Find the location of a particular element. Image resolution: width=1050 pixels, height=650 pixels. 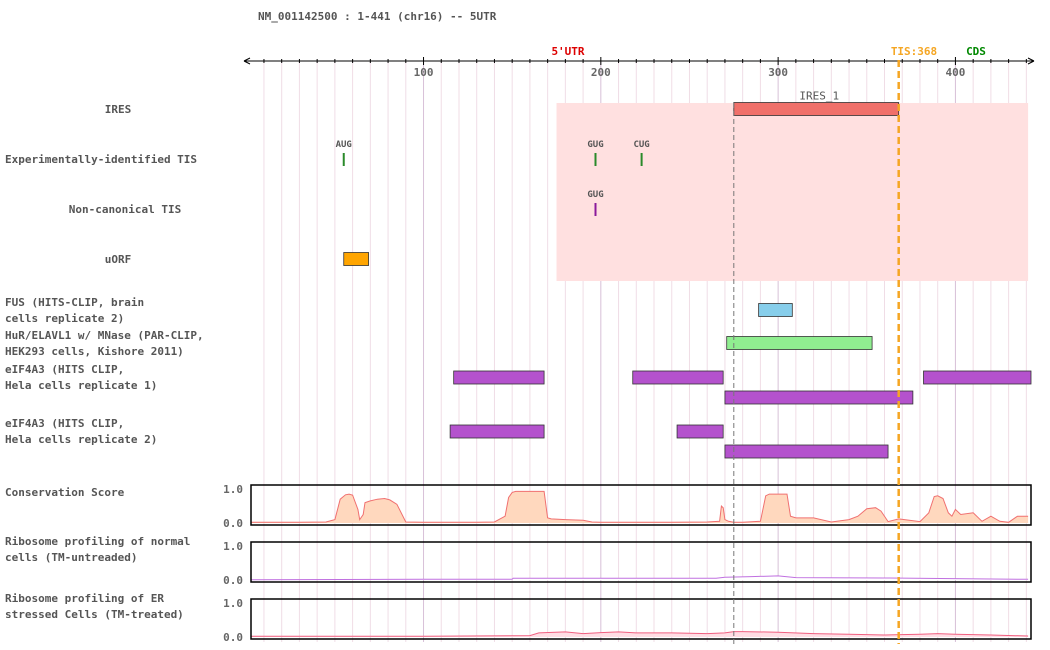

track-label: Non-canonical TIS is located at coordinates (125, 209).